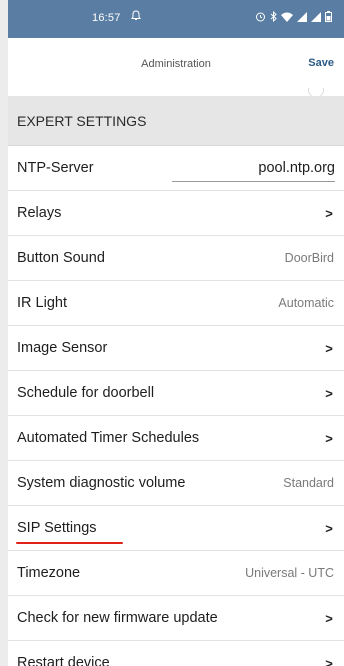  Describe the element at coordinates (176, 258) in the screenshot. I see `button-sound-row: Button Sound DoorBird` at that location.